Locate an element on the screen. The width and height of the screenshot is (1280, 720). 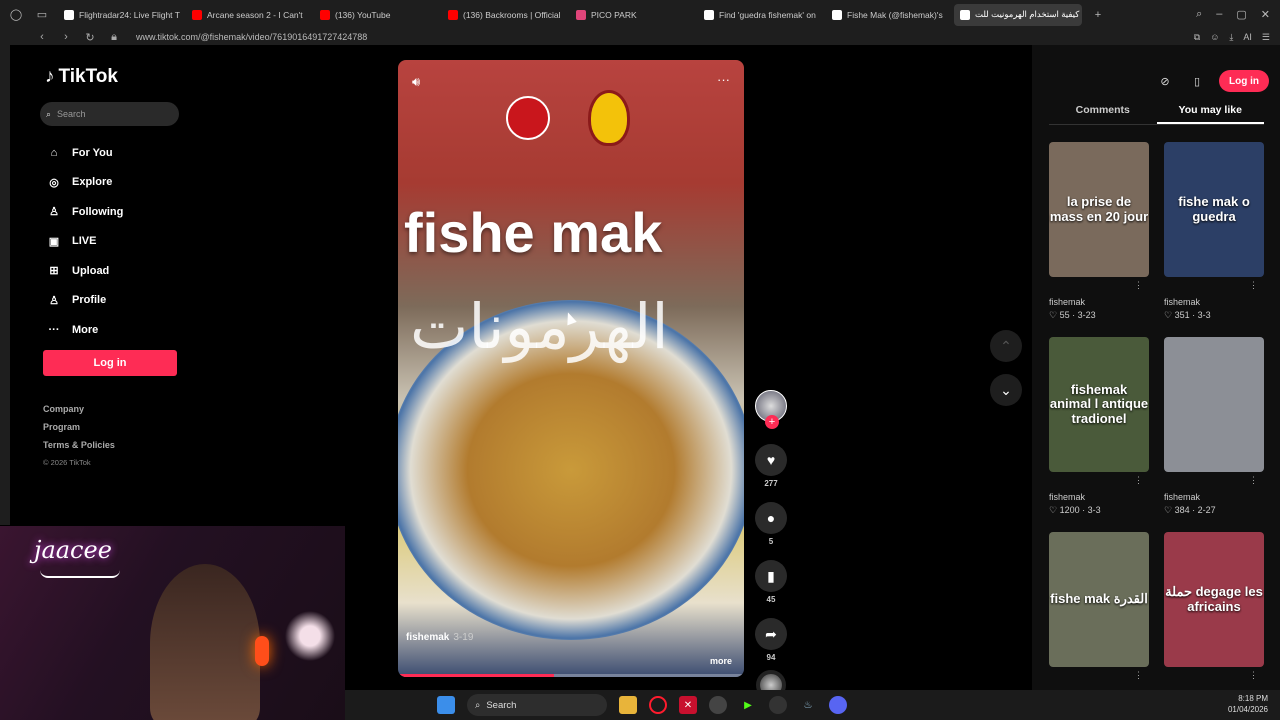
sidebar-item-live: ▣ LIVE is located at coordinates (84, 242).